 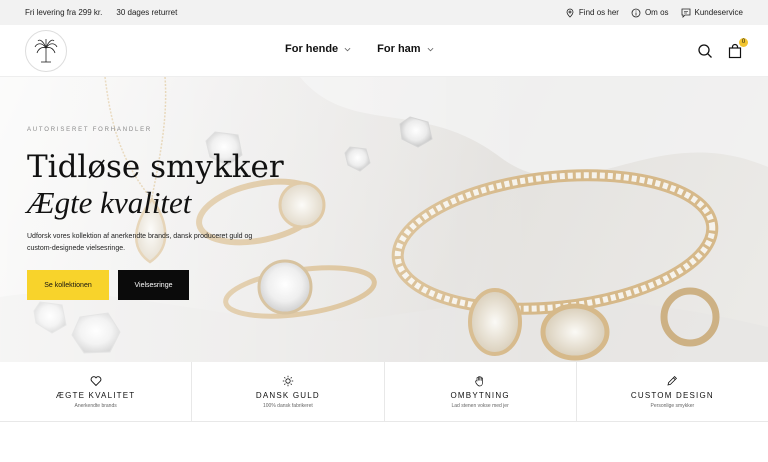 I want to click on find-us-link: Find os her, so click(x=592, y=13).